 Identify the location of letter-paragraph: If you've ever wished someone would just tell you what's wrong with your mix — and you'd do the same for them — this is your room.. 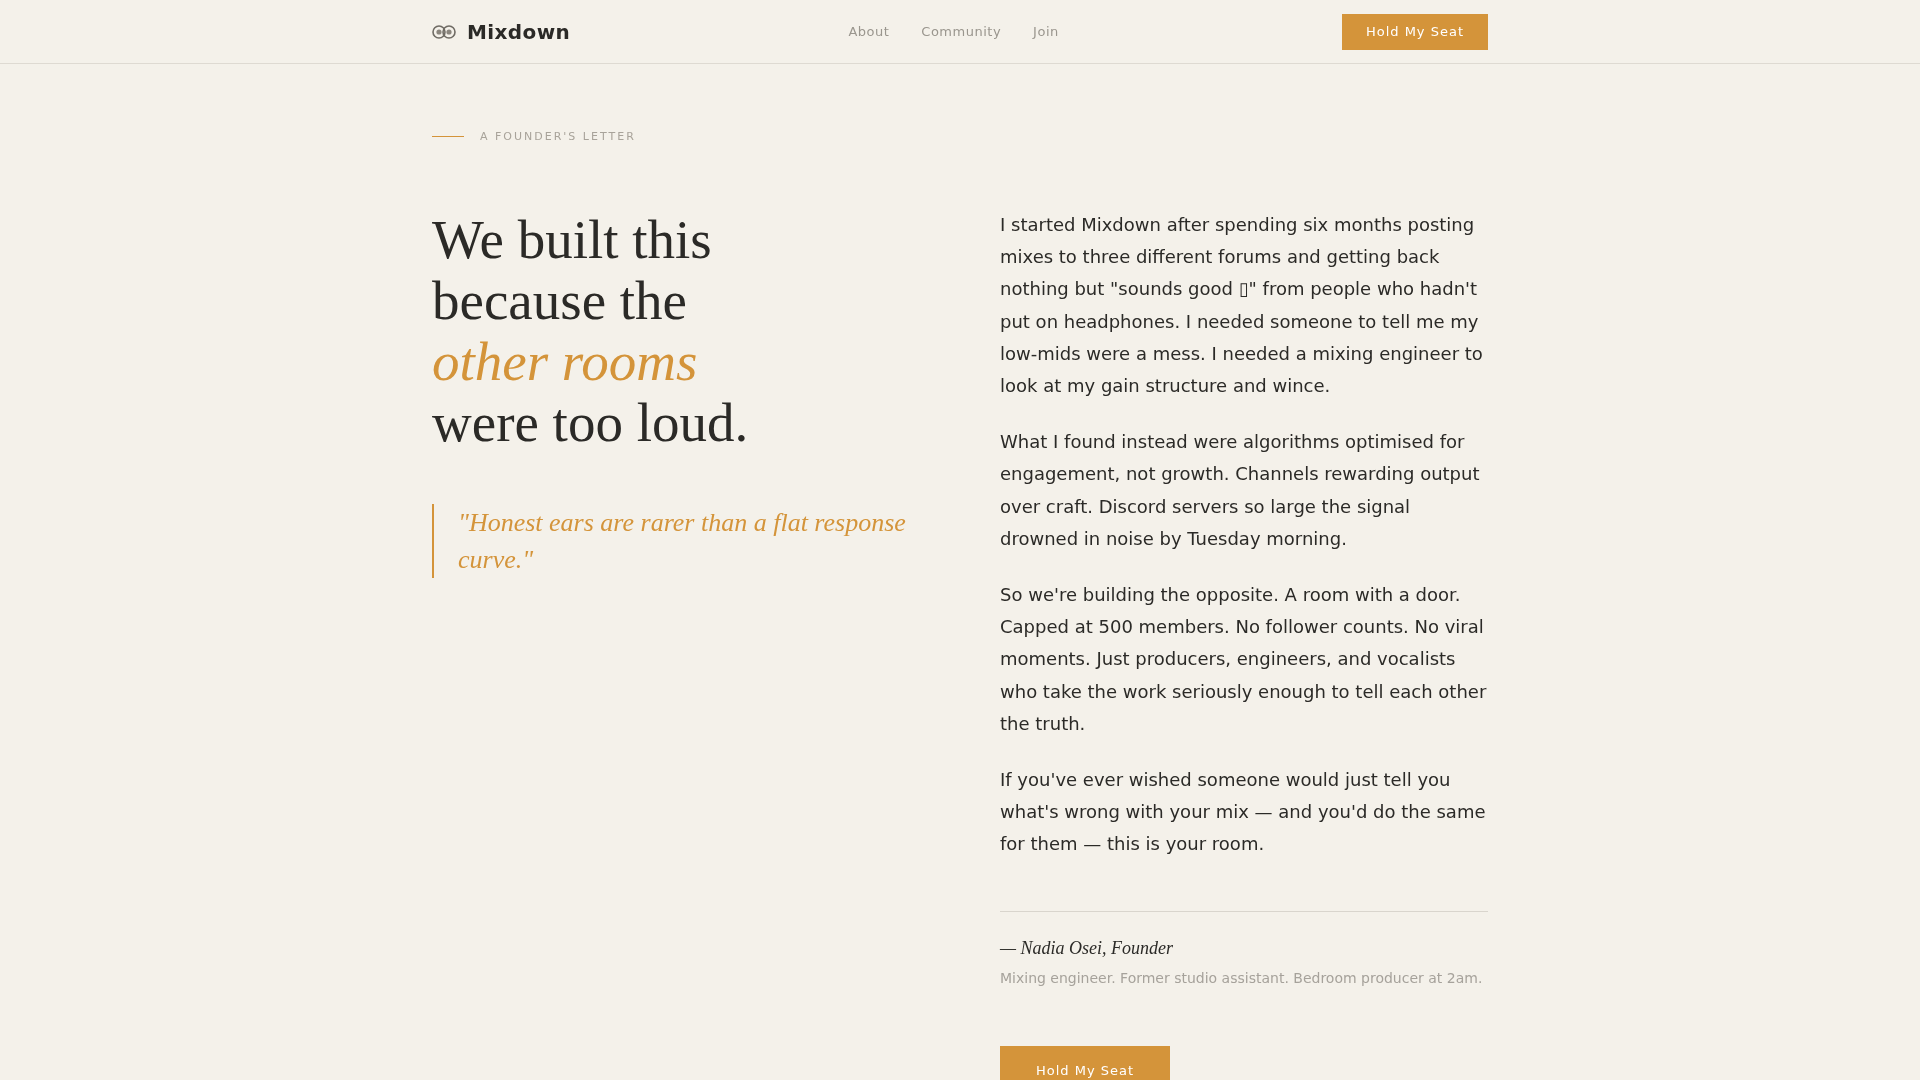
(1243, 812).